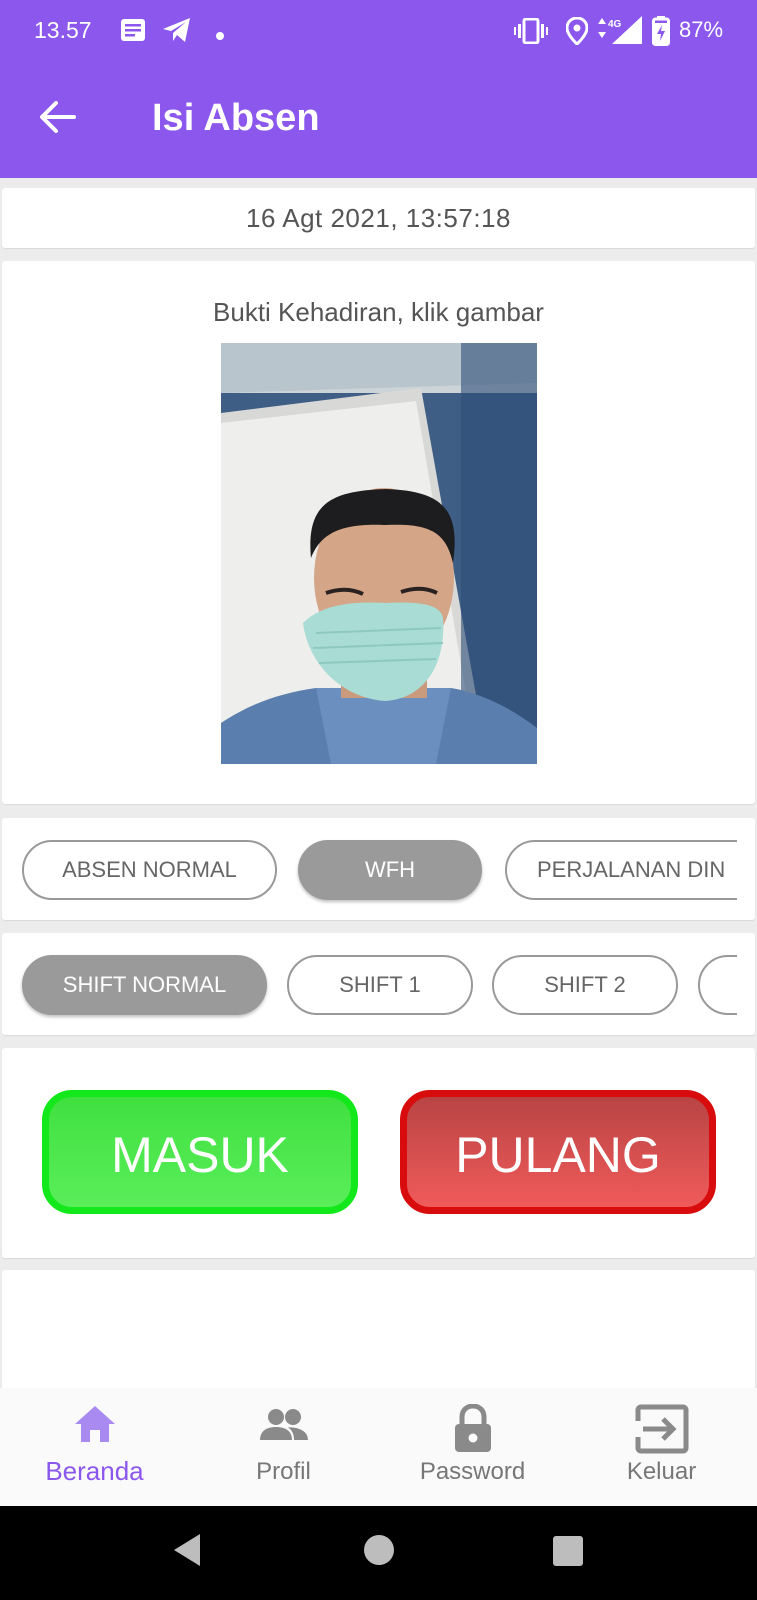 The width and height of the screenshot is (757, 1600). What do you see at coordinates (187, 1552) in the screenshot?
I see `system-back-icon` at bounding box center [187, 1552].